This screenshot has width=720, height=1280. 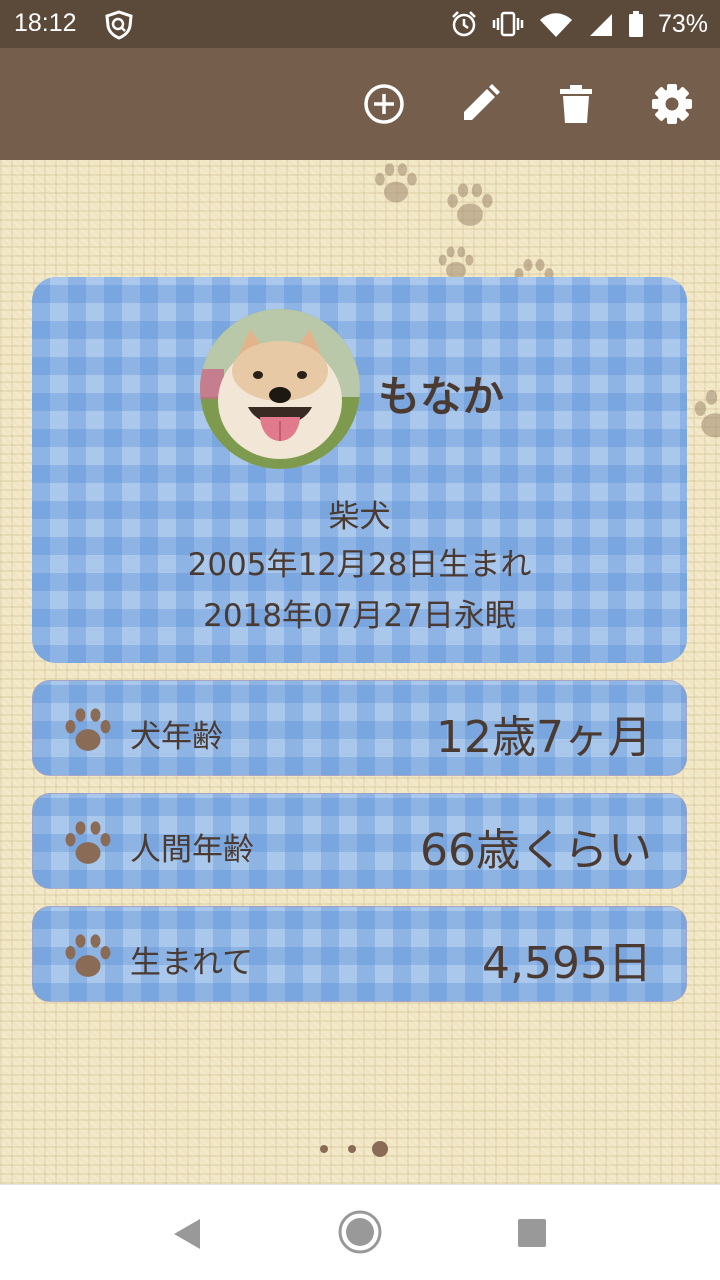 I want to click on battery-percent: 73%, so click(x=682, y=23).